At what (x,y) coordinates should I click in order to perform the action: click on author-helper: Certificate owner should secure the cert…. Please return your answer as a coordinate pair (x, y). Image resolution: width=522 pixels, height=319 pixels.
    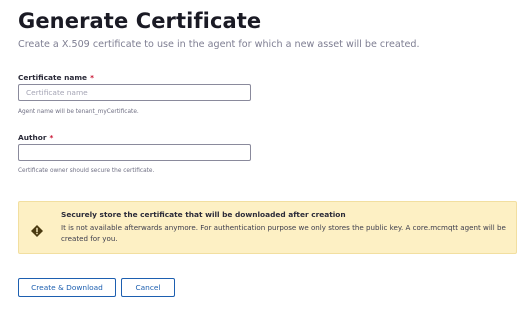
    Looking at the image, I should click on (86, 171).